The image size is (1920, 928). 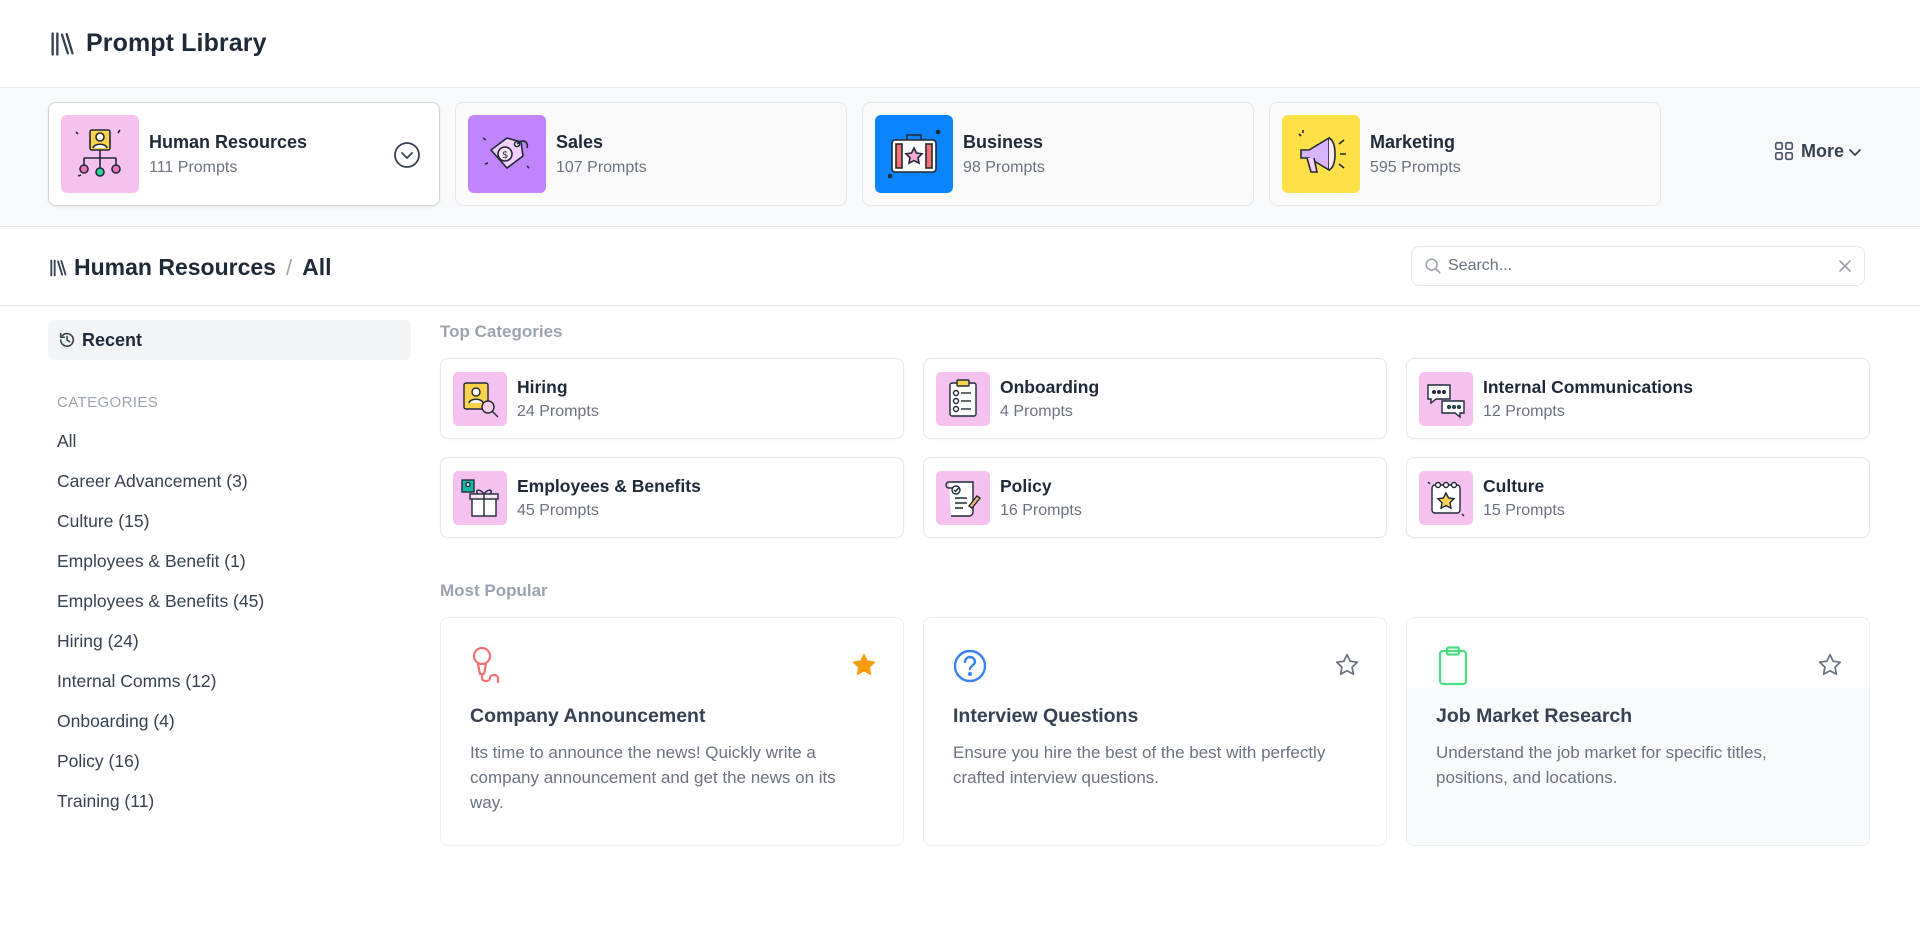 I want to click on prompt-name: Company Announcement, so click(x=588, y=716).